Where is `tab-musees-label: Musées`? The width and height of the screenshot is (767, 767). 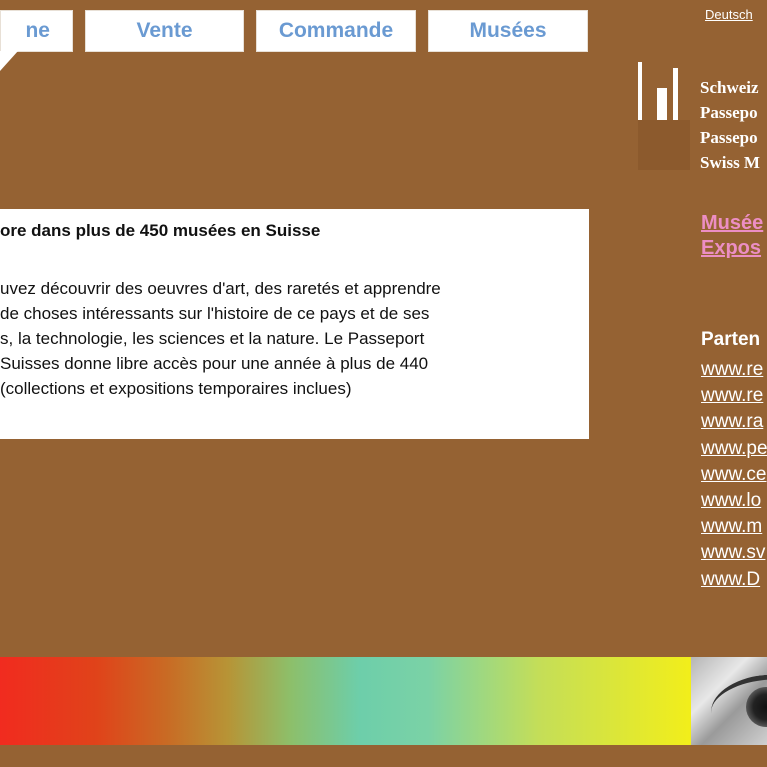 tab-musees-label: Musées is located at coordinates (508, 30).